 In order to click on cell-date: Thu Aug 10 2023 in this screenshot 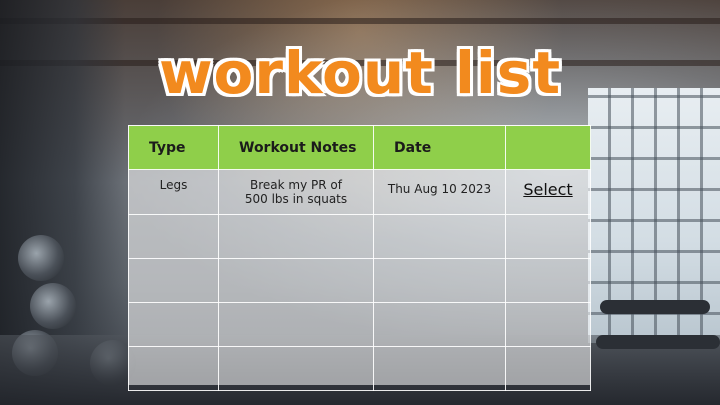, I will do `click(439, 192)`.